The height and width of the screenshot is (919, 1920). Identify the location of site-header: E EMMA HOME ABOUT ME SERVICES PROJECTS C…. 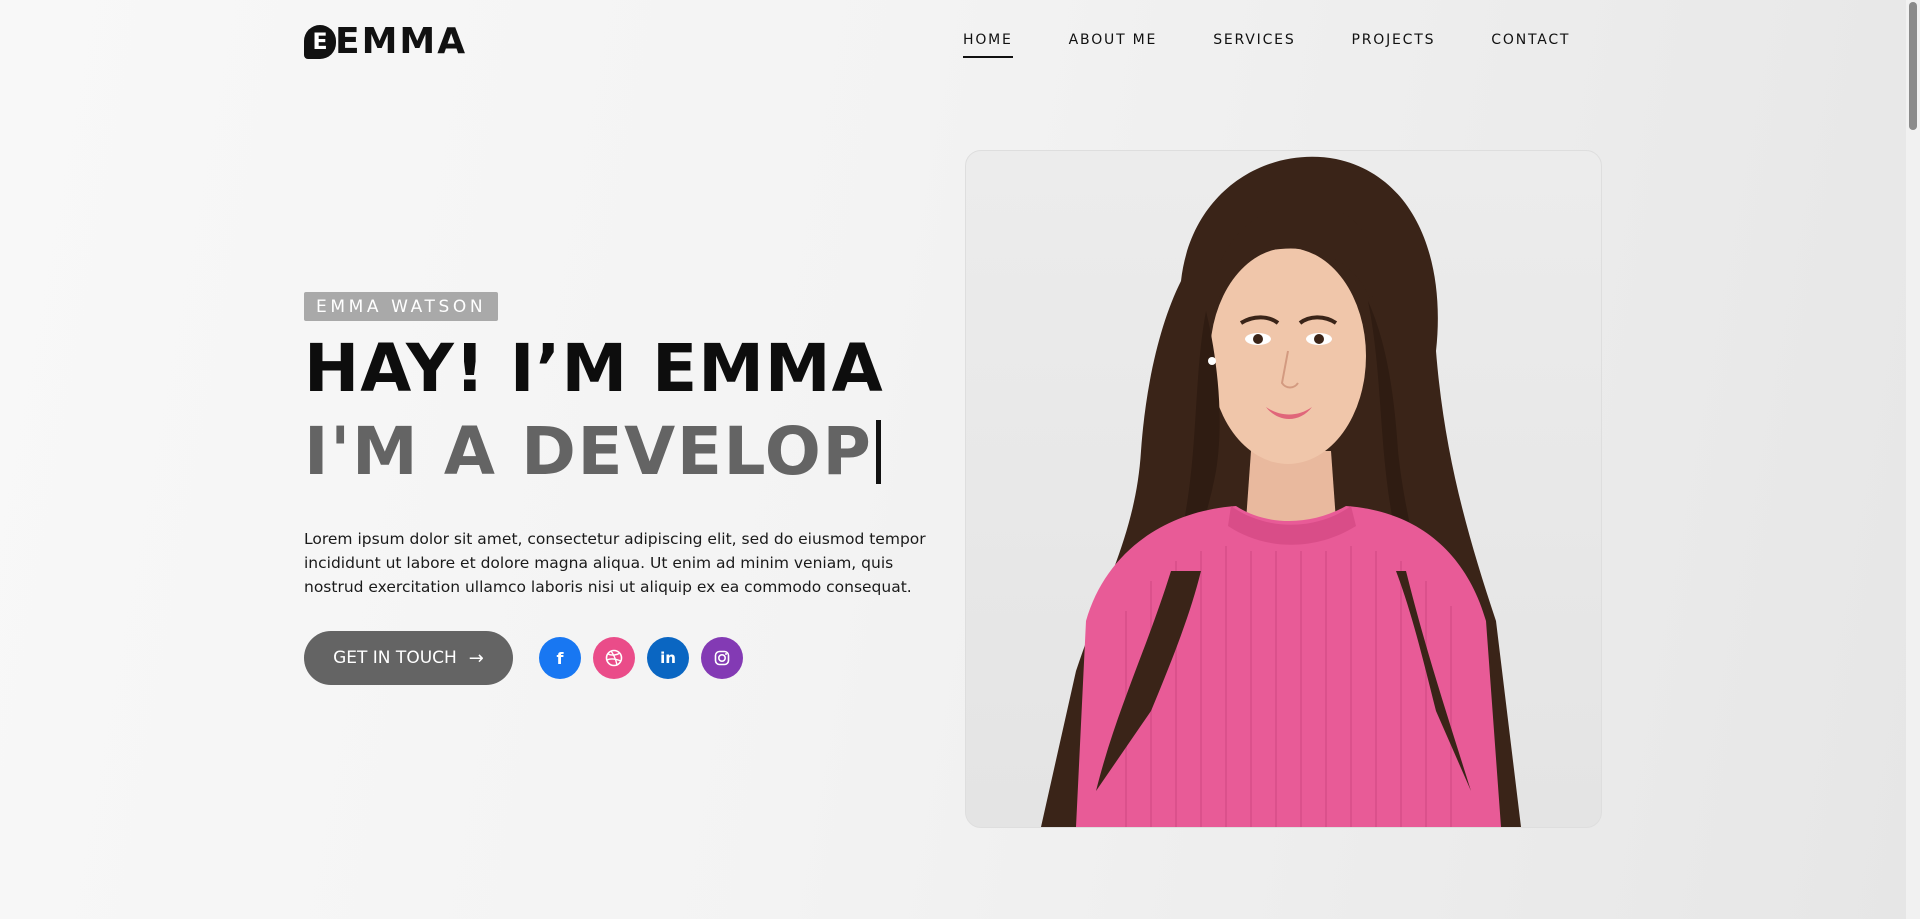
(953, 42).